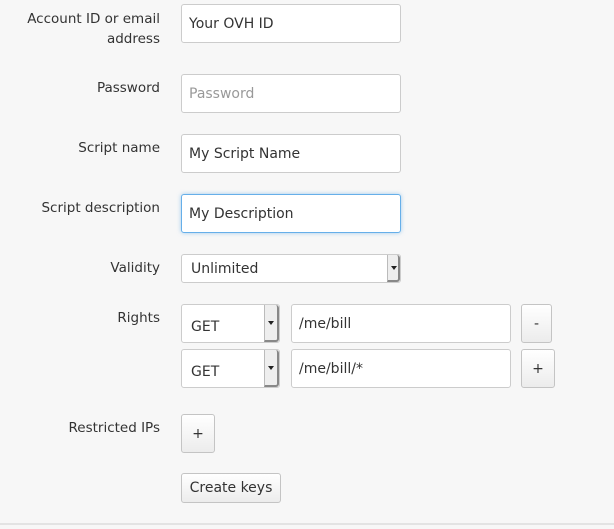 This screenshot has height=529, width=614. I want to click on validity-select: Unlimited, so click(291, 268).